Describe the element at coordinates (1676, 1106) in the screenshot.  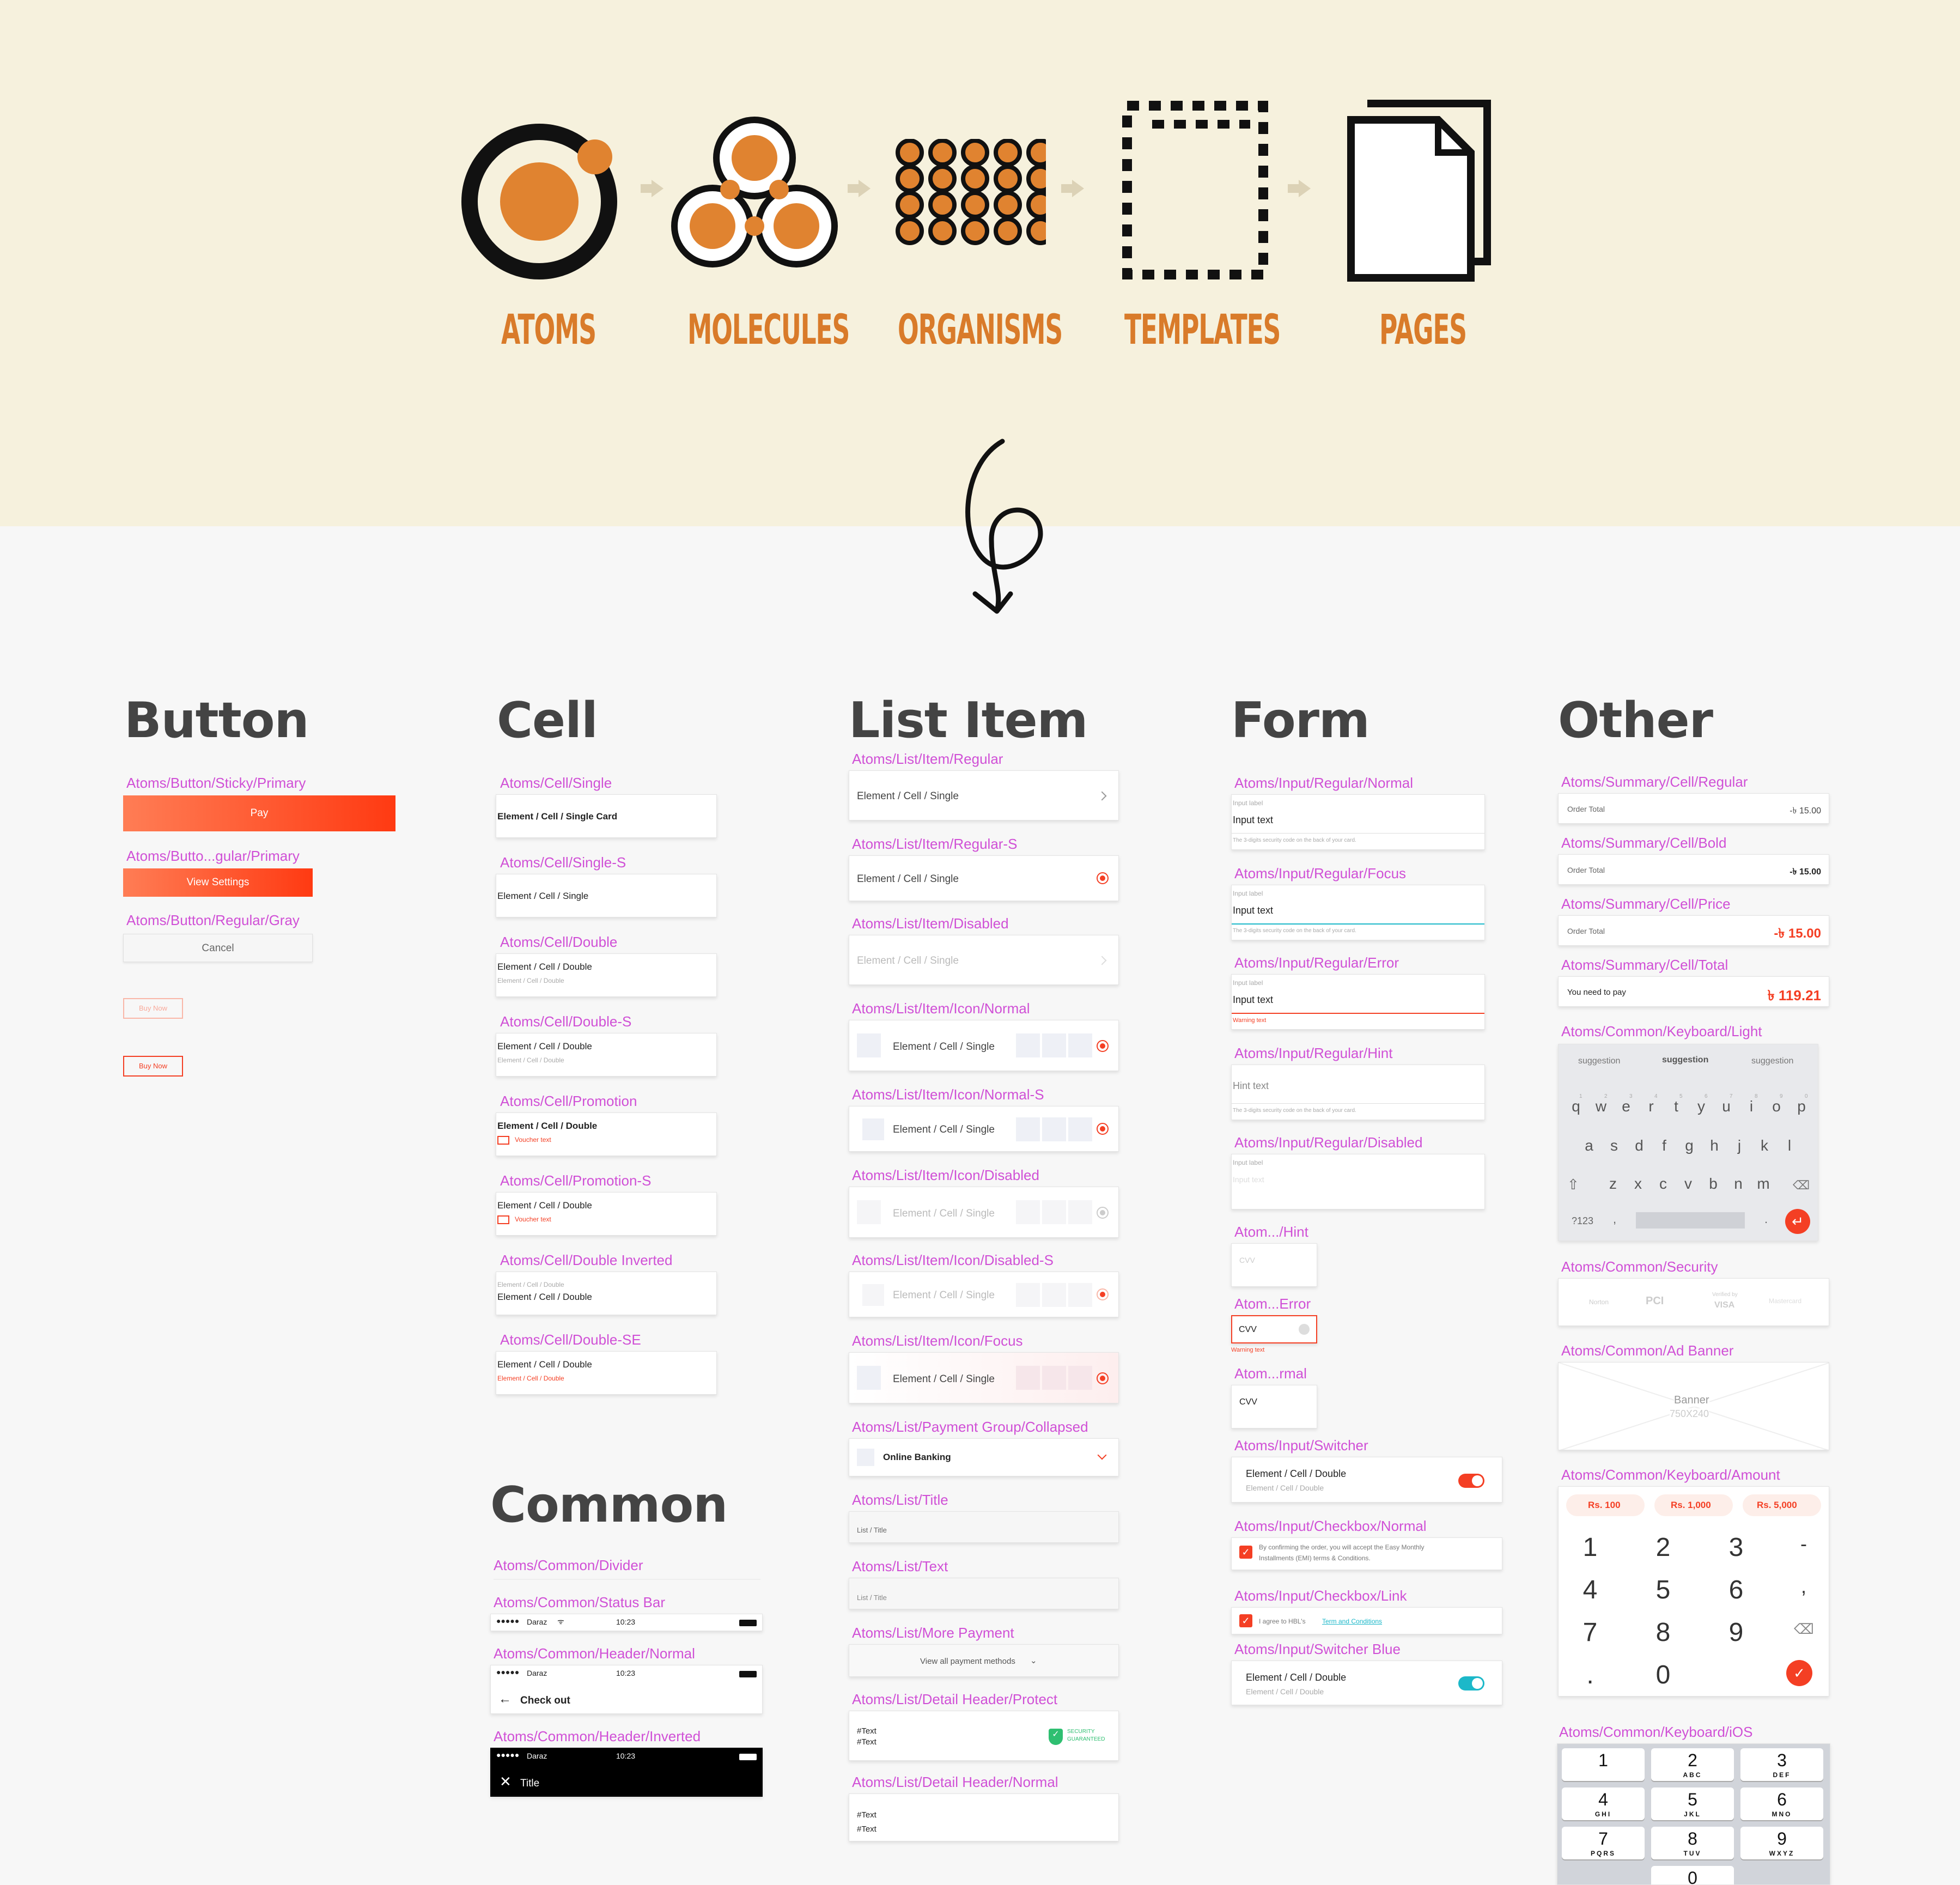
I see `key-t: t` at that location.